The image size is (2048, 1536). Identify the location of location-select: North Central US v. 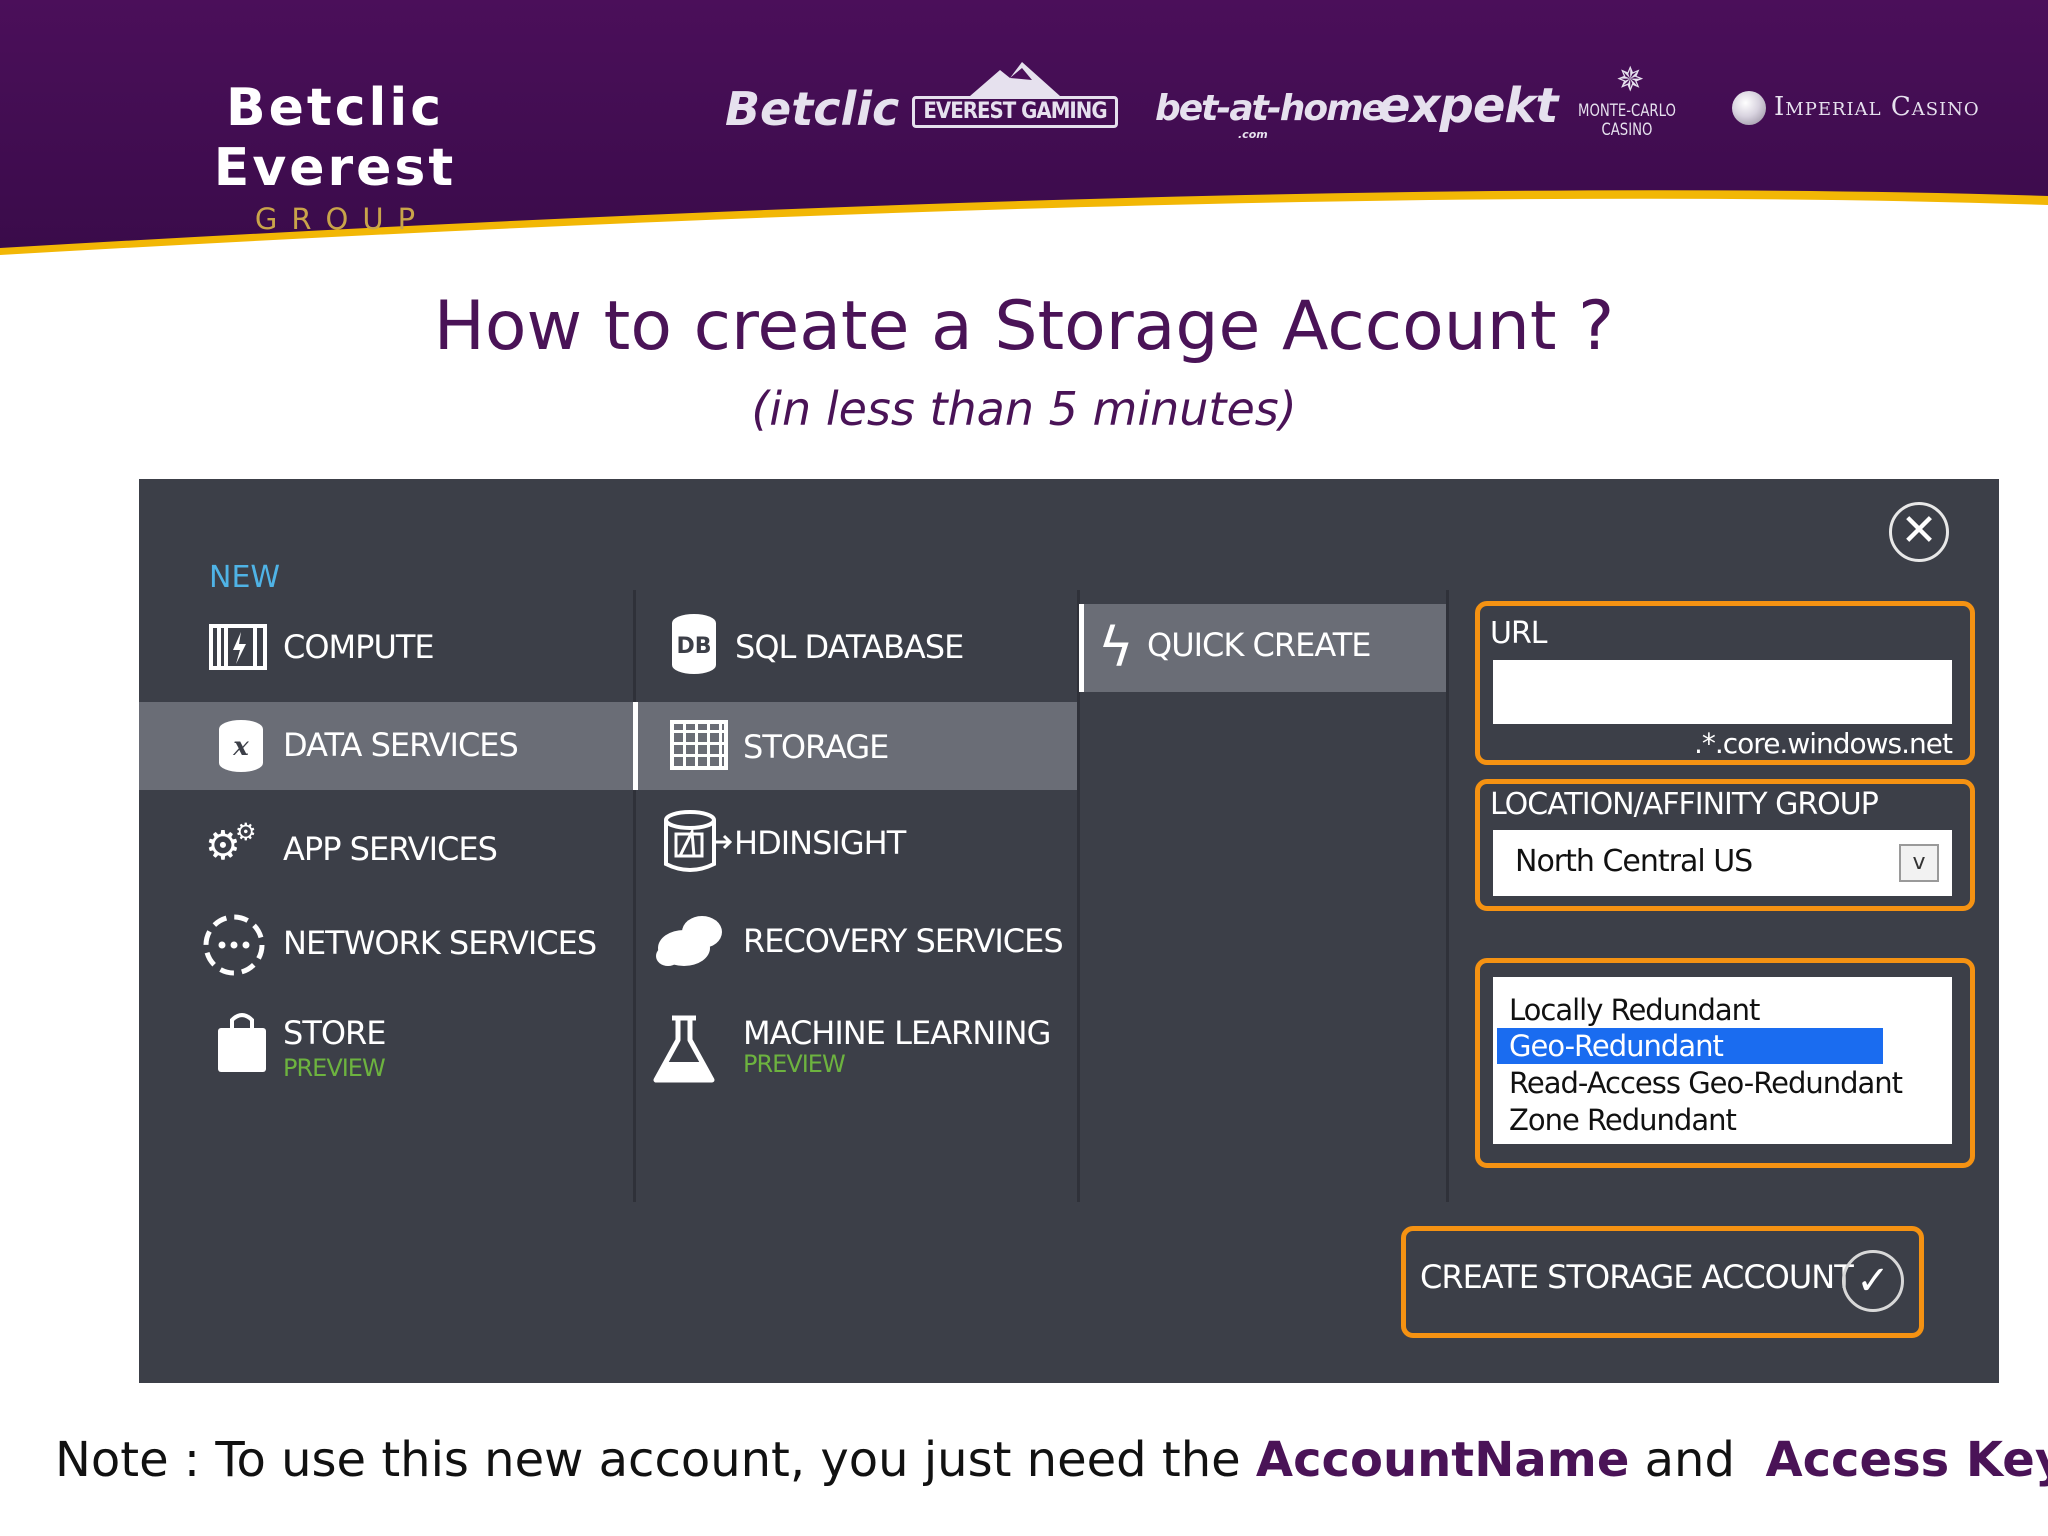
(1722, 863).